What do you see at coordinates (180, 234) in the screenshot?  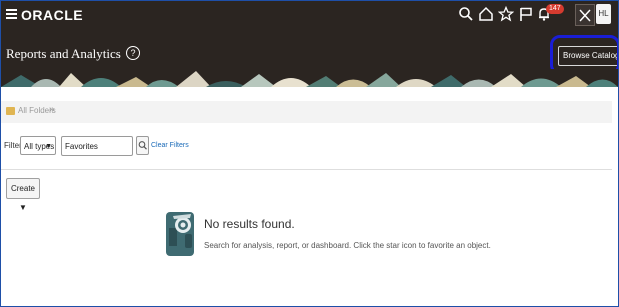 I see `no-results-illustration-icon` at bounding box center [180, 234].